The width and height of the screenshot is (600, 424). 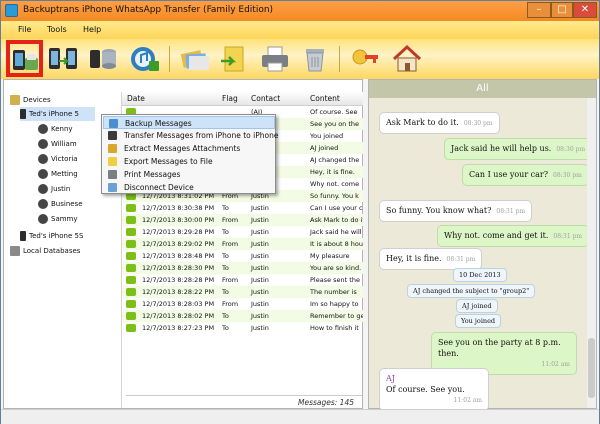 I want to click on cell-flag: From, so click(x=230, y=304).